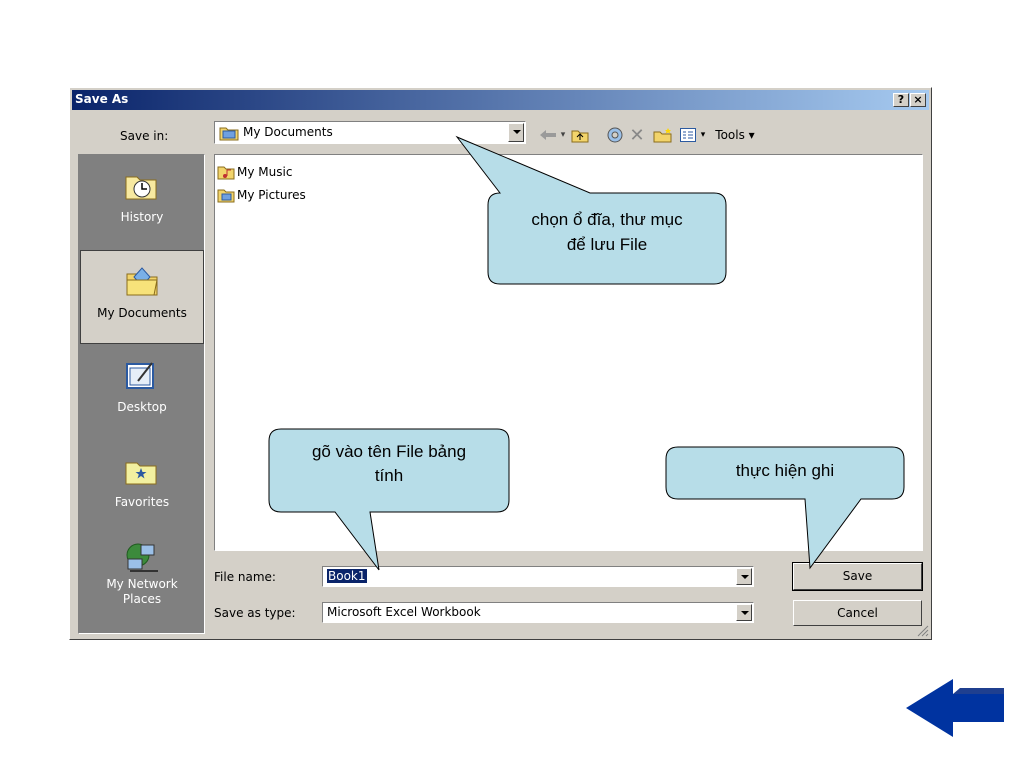  I want to click on callout-save: thực hiện ghi, so click(785, 508).